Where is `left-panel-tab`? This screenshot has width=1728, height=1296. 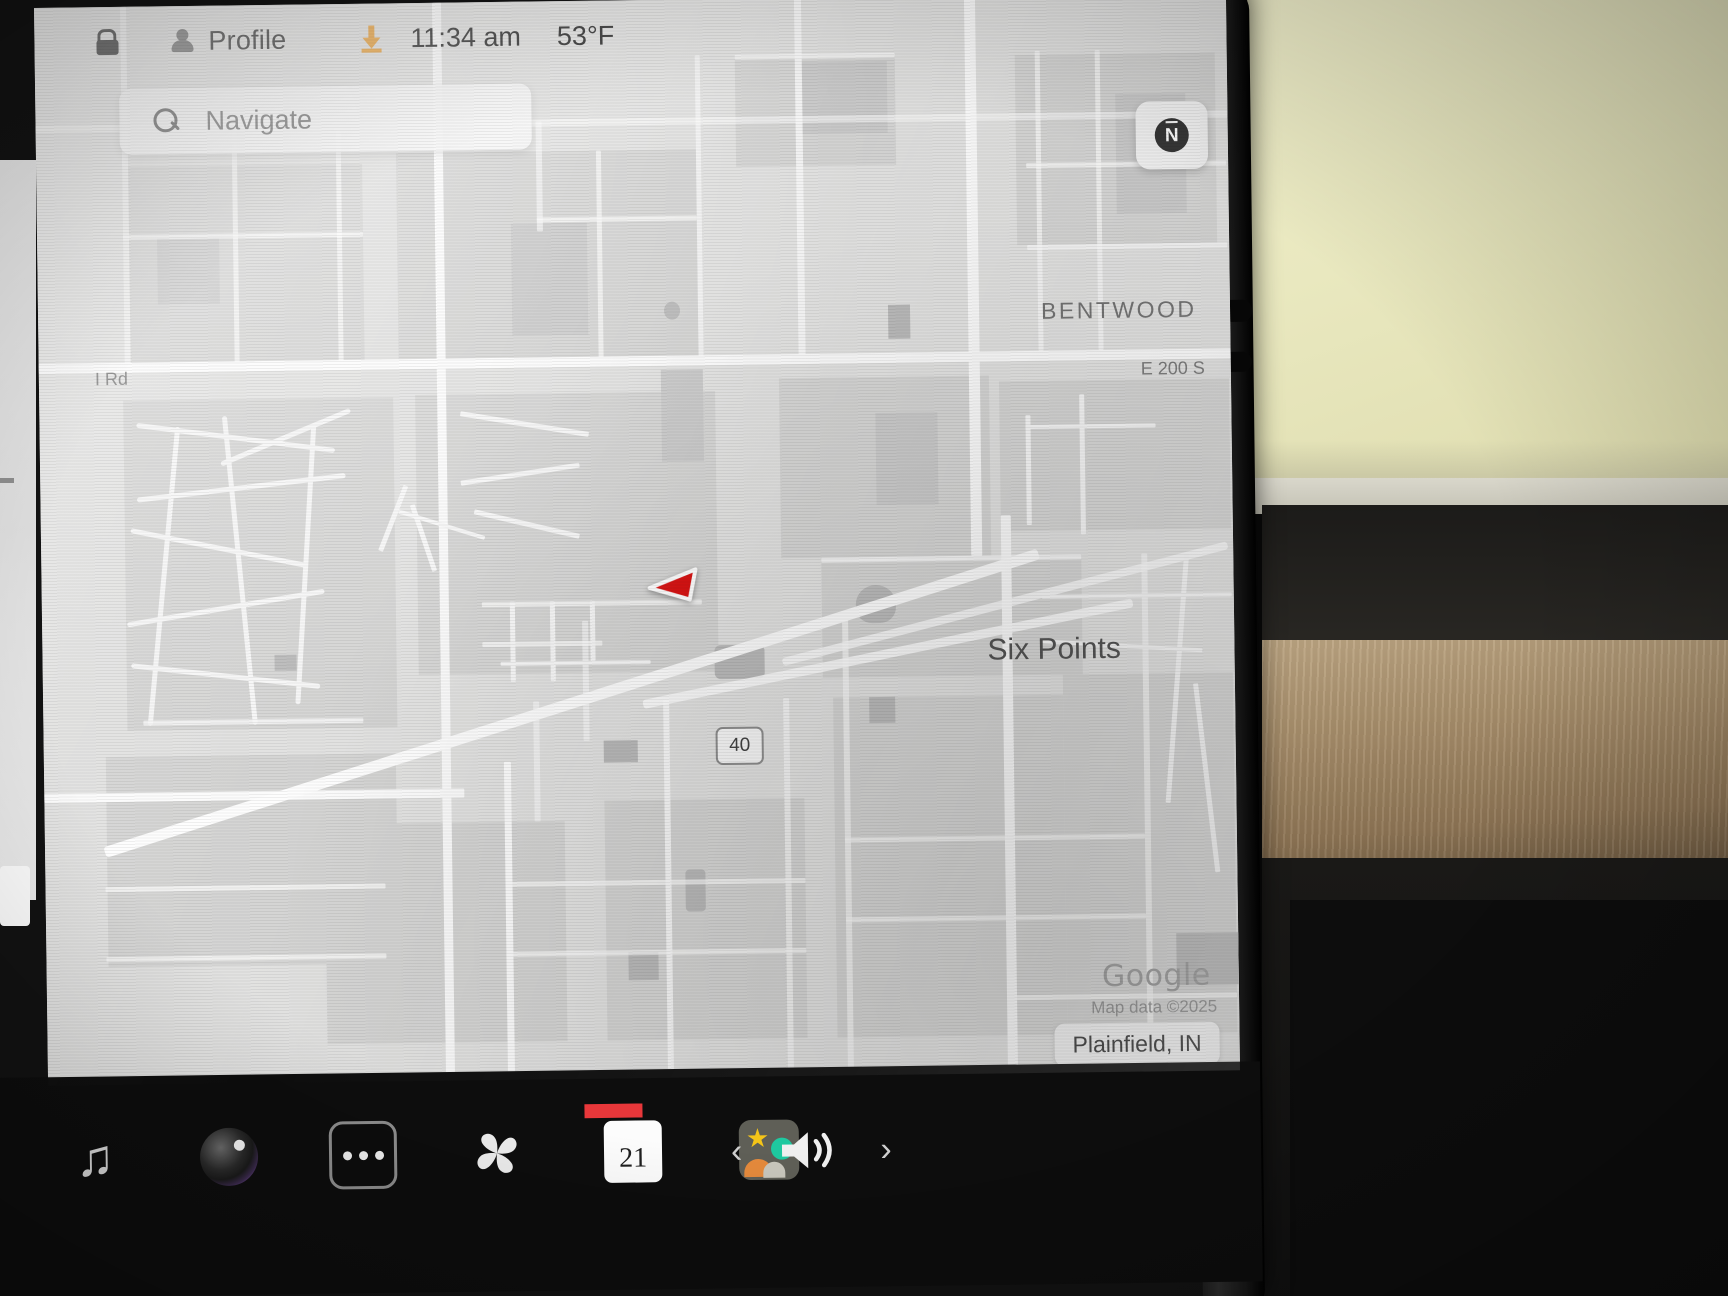 left-panel-tab is located at coordinates (15, 896).